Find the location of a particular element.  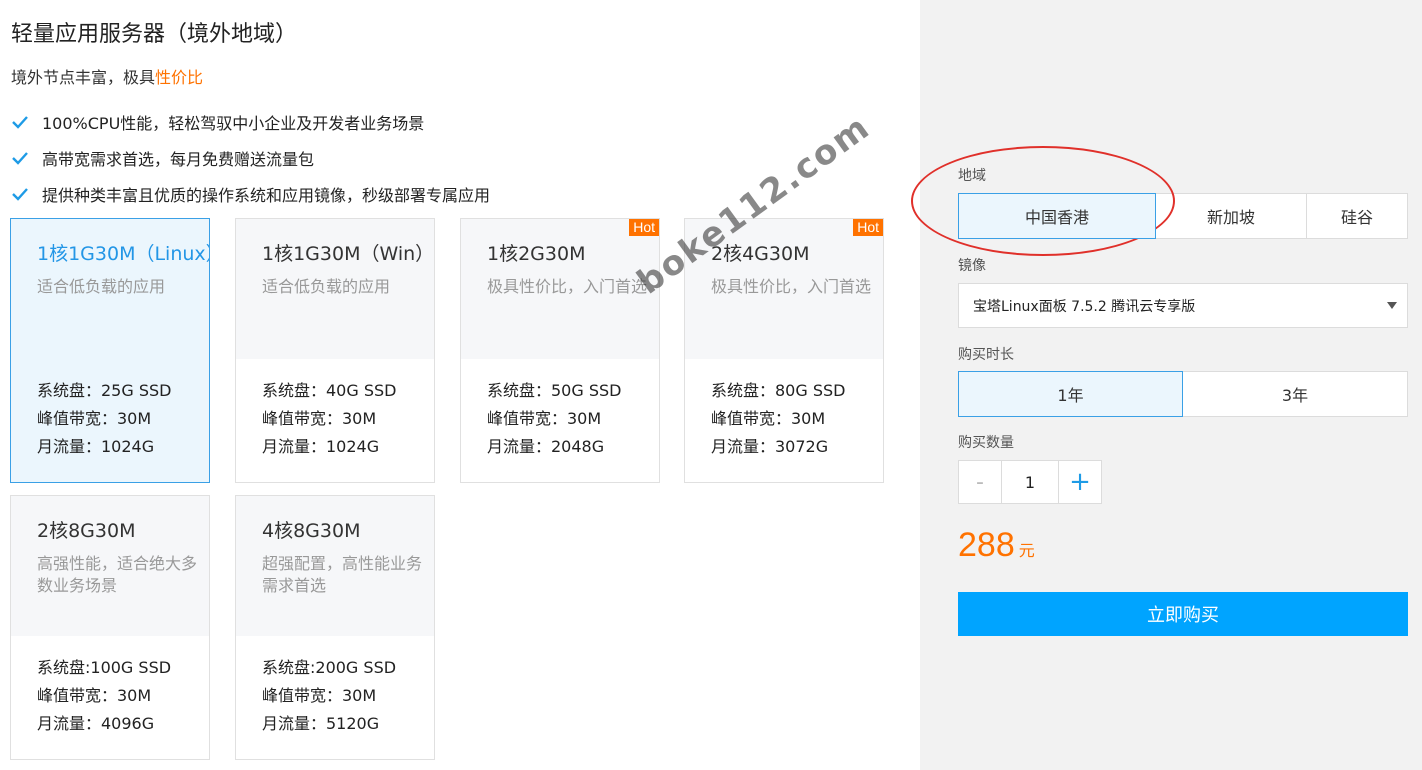

quantity-decrease-button: - is located at coordinates (980, 482).